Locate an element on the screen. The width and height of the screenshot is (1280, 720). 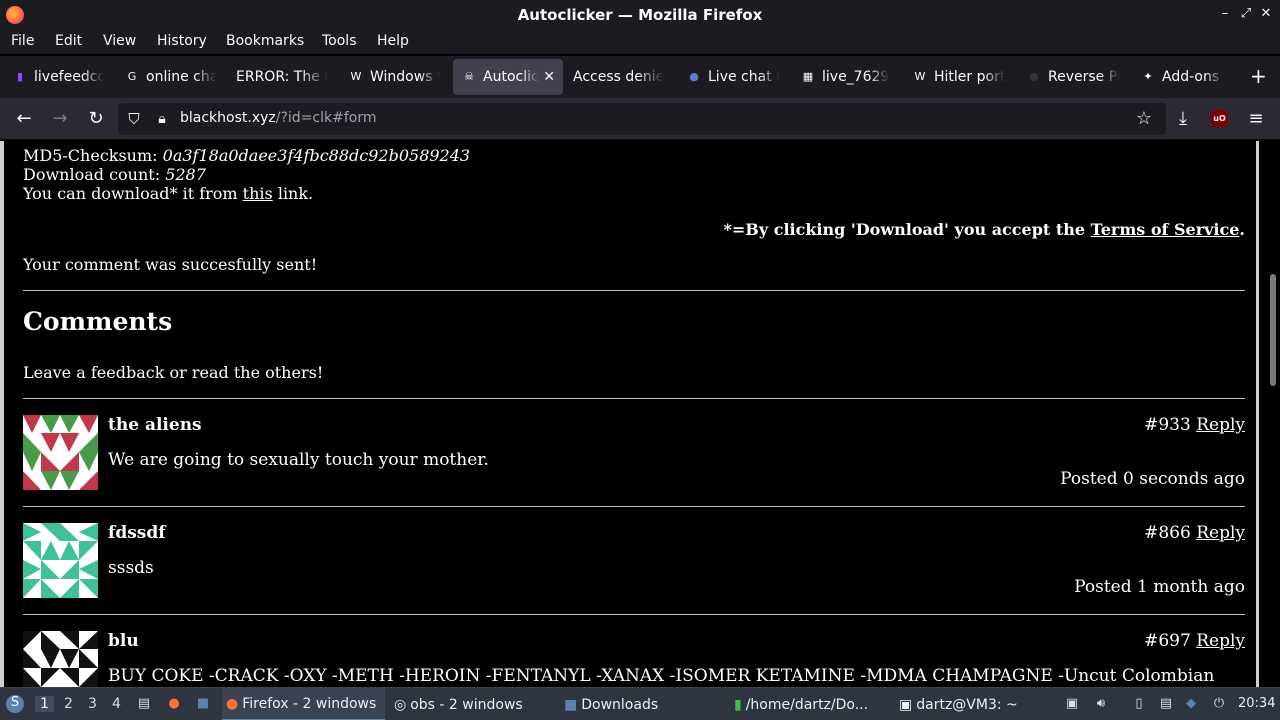
page-scrollbar is located at coordinates (1273, 414).